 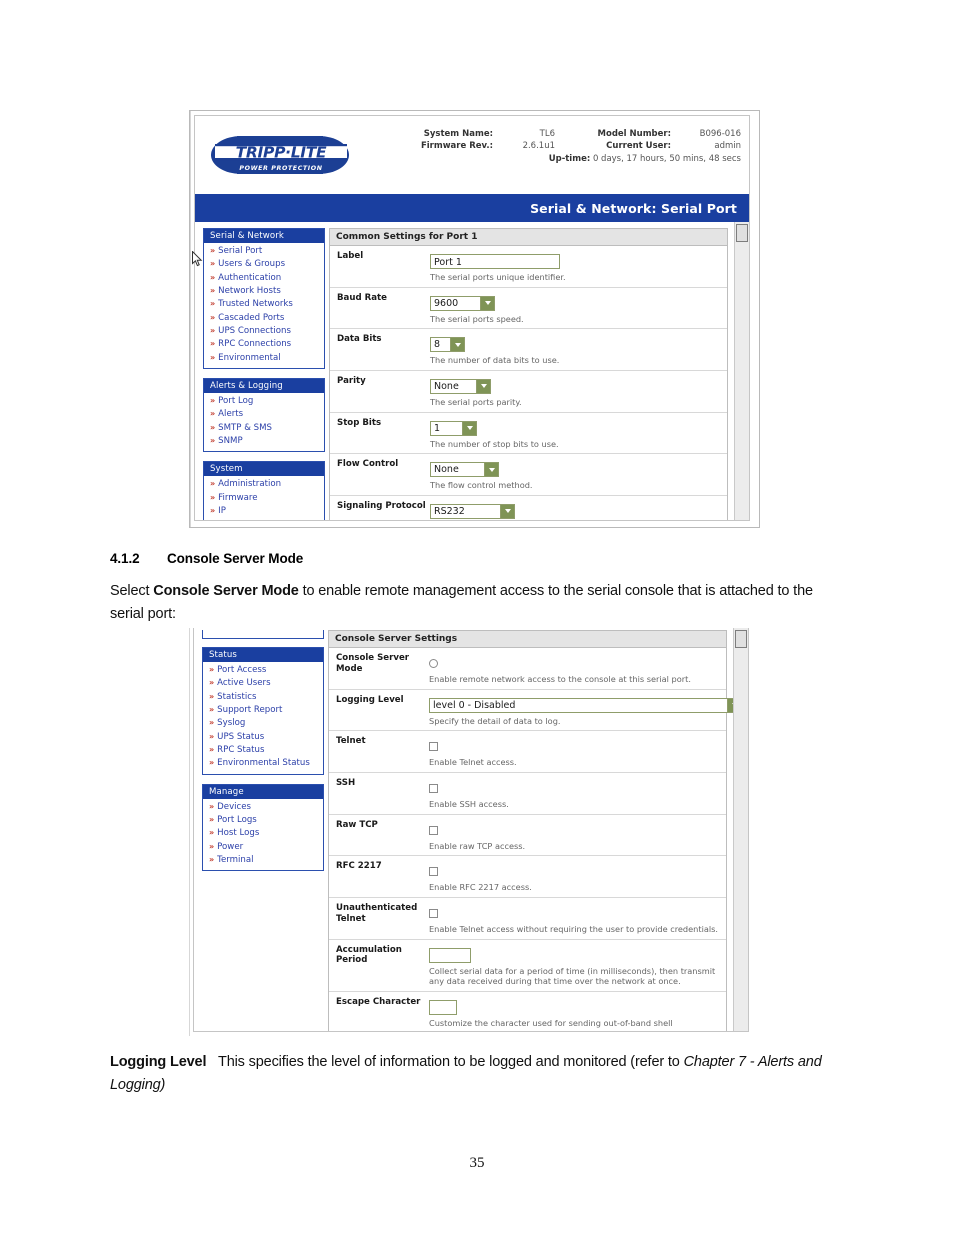 What do you see at coordinates (443, 1007) in the screenshot?
I see `escape-character-input` at bounding box center [443, 1007].